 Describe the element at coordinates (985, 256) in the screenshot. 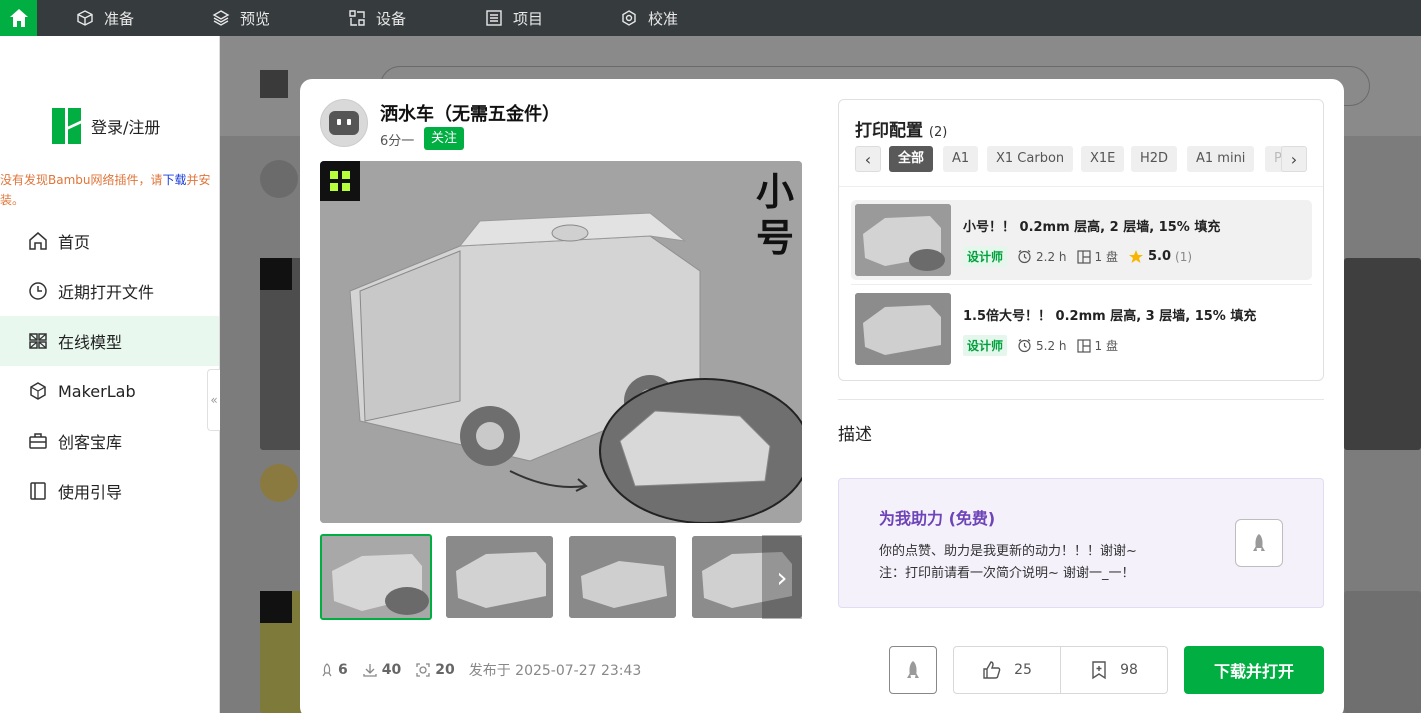

I see `designer-badge: 设计师` at that location.